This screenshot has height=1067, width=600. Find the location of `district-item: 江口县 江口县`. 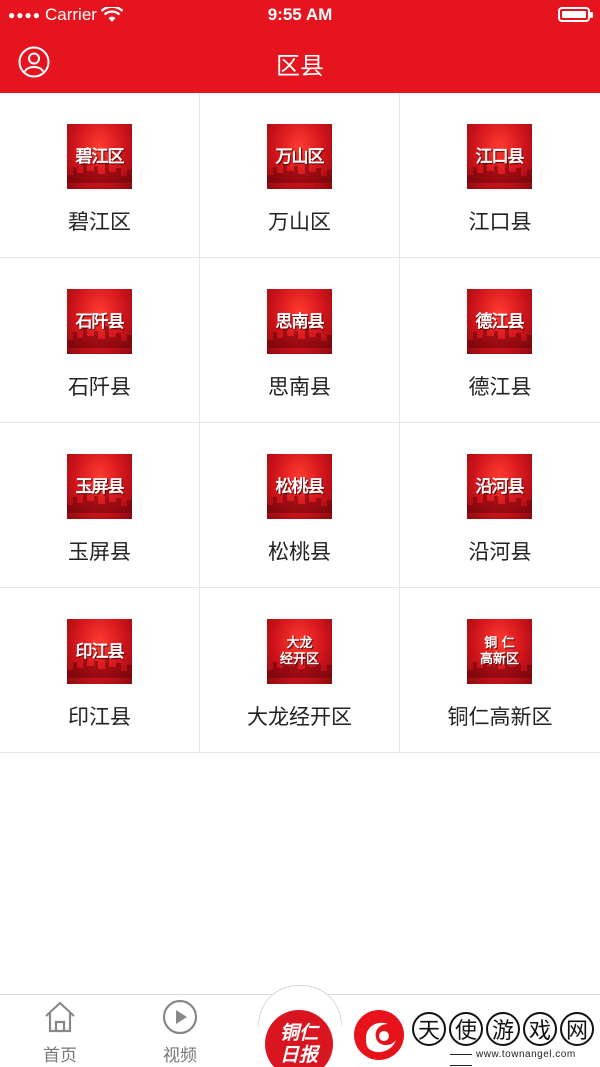

district-item: 江口县 江口县 is located at coordinates (500, 175).